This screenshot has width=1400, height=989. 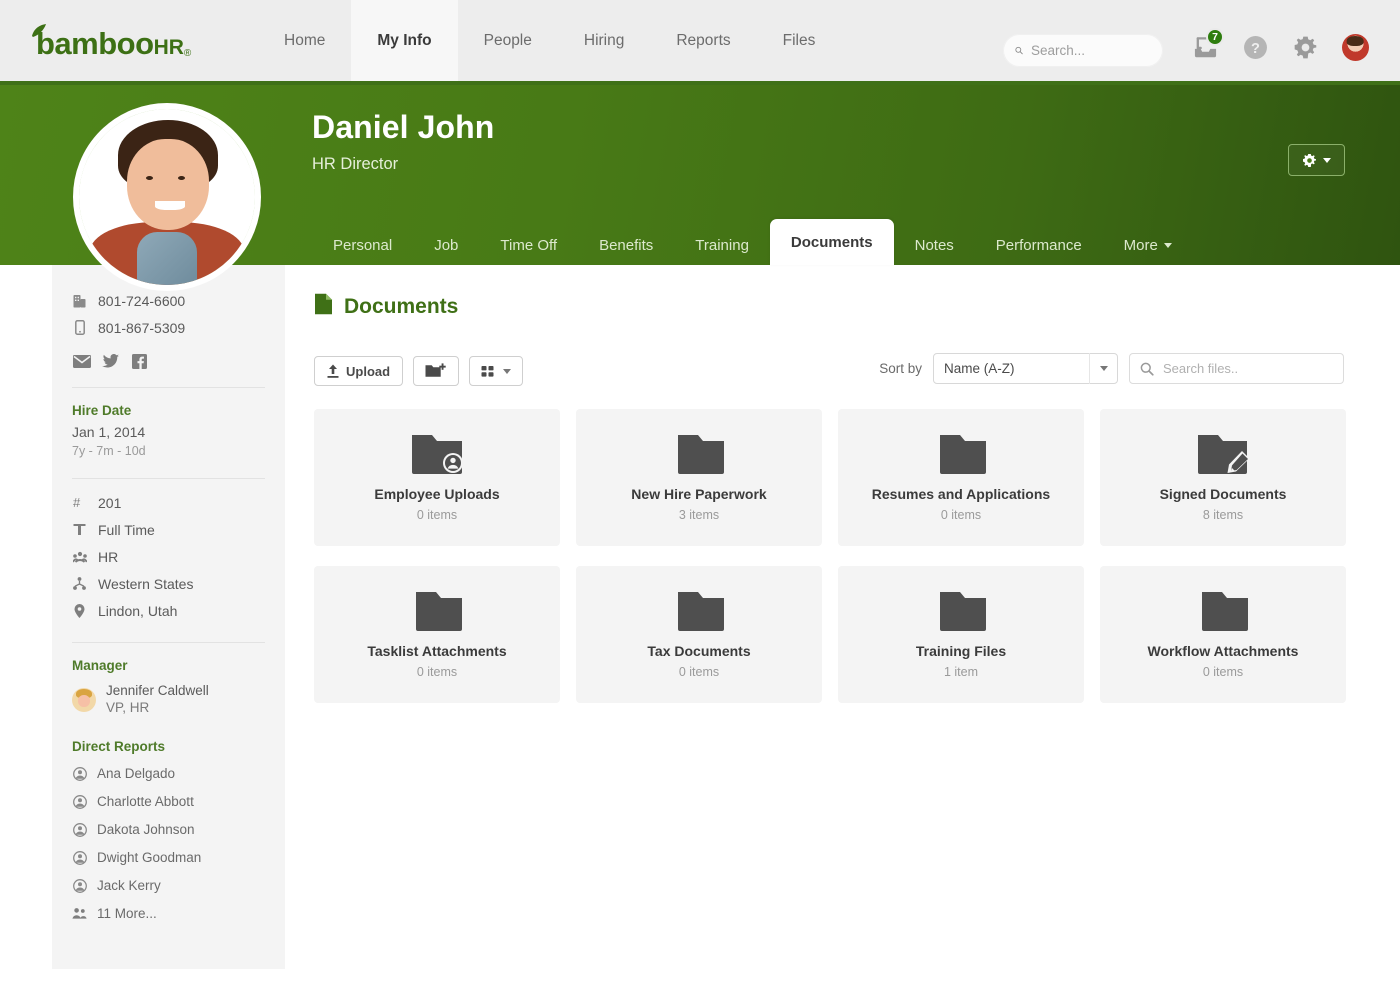 What do you see at coordinates (109, 451) in the screenshot?
I see `tenure-value: 7y - 7m - 10d` at bounding box center [109, 451].